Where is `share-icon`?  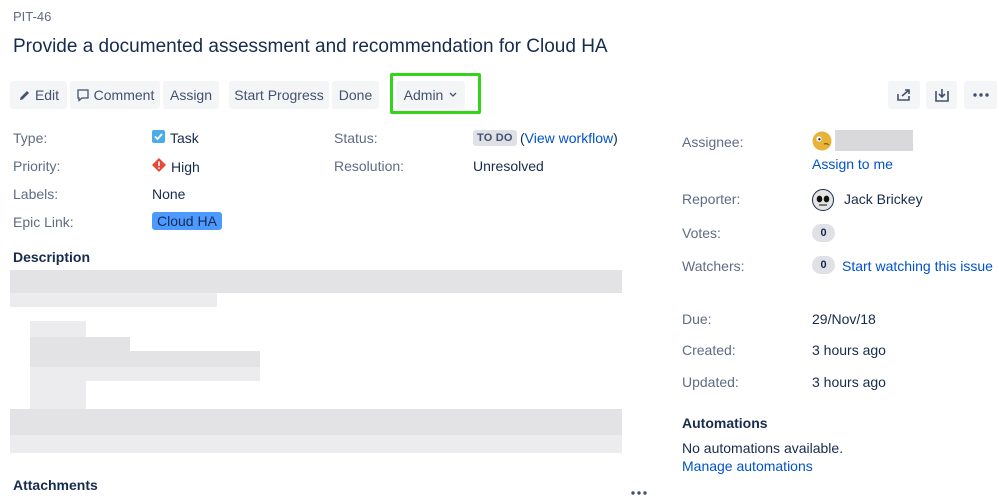
share-icon is located at coordinates (904, 95).